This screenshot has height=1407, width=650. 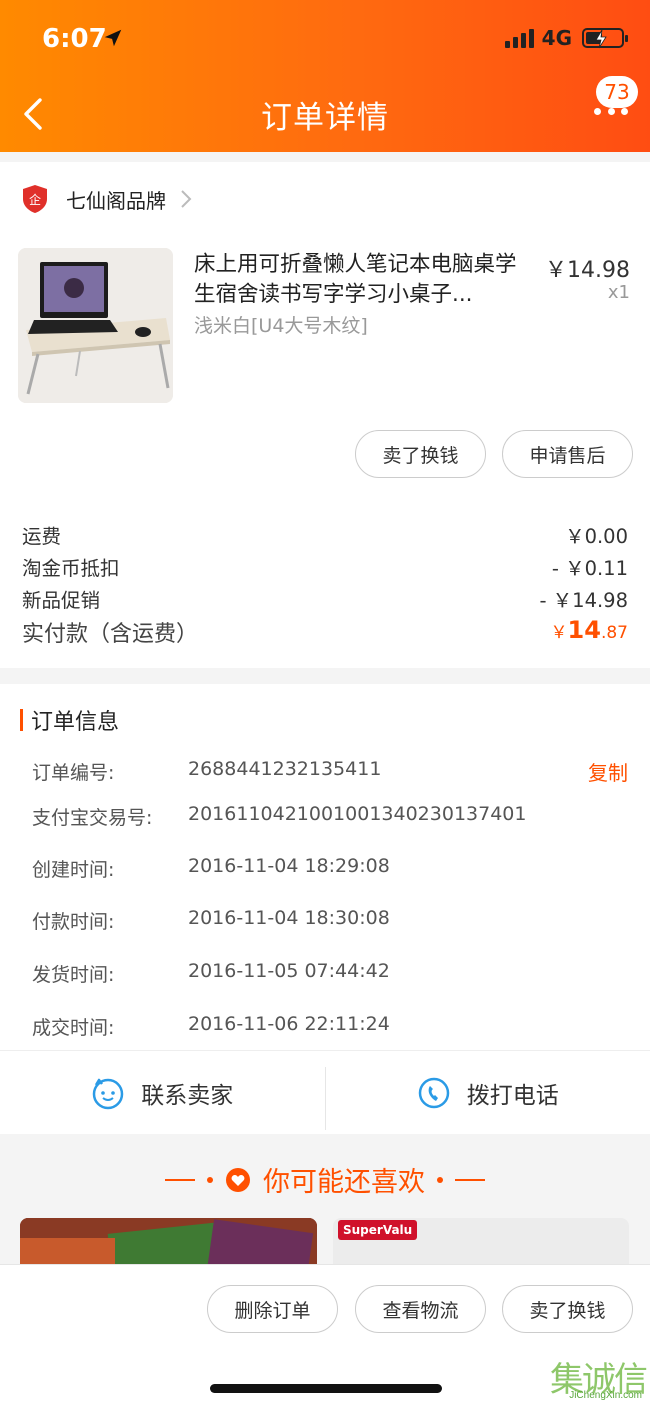 I want to click on watermark-url: JiChengXin.com, so click(x=605, y=1395).